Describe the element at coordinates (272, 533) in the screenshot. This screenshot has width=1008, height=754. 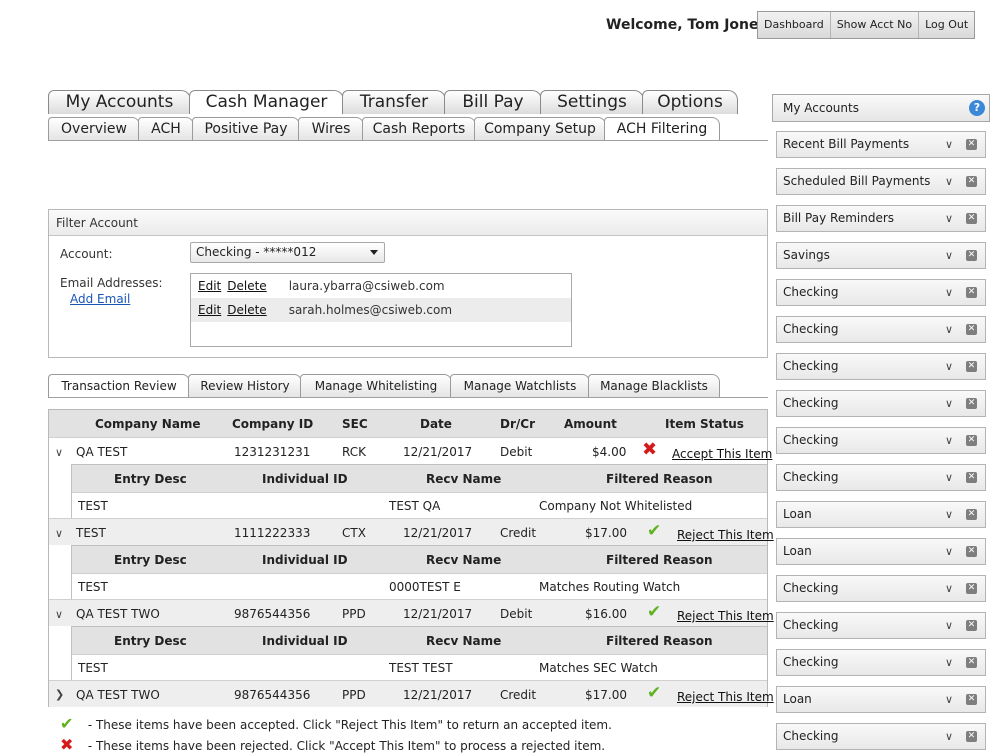
I see `company-id: 1111222333` at that location.